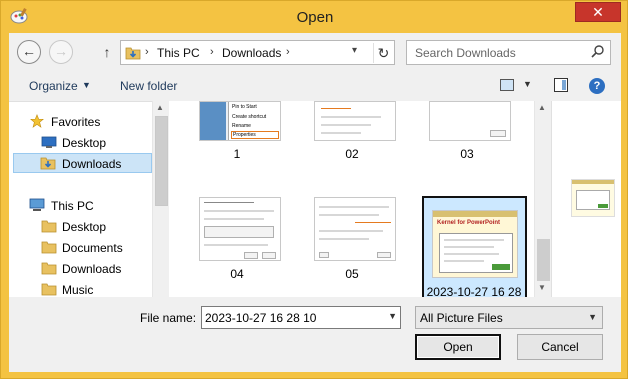  I want to click on file-item: 03, so click(467, 131).